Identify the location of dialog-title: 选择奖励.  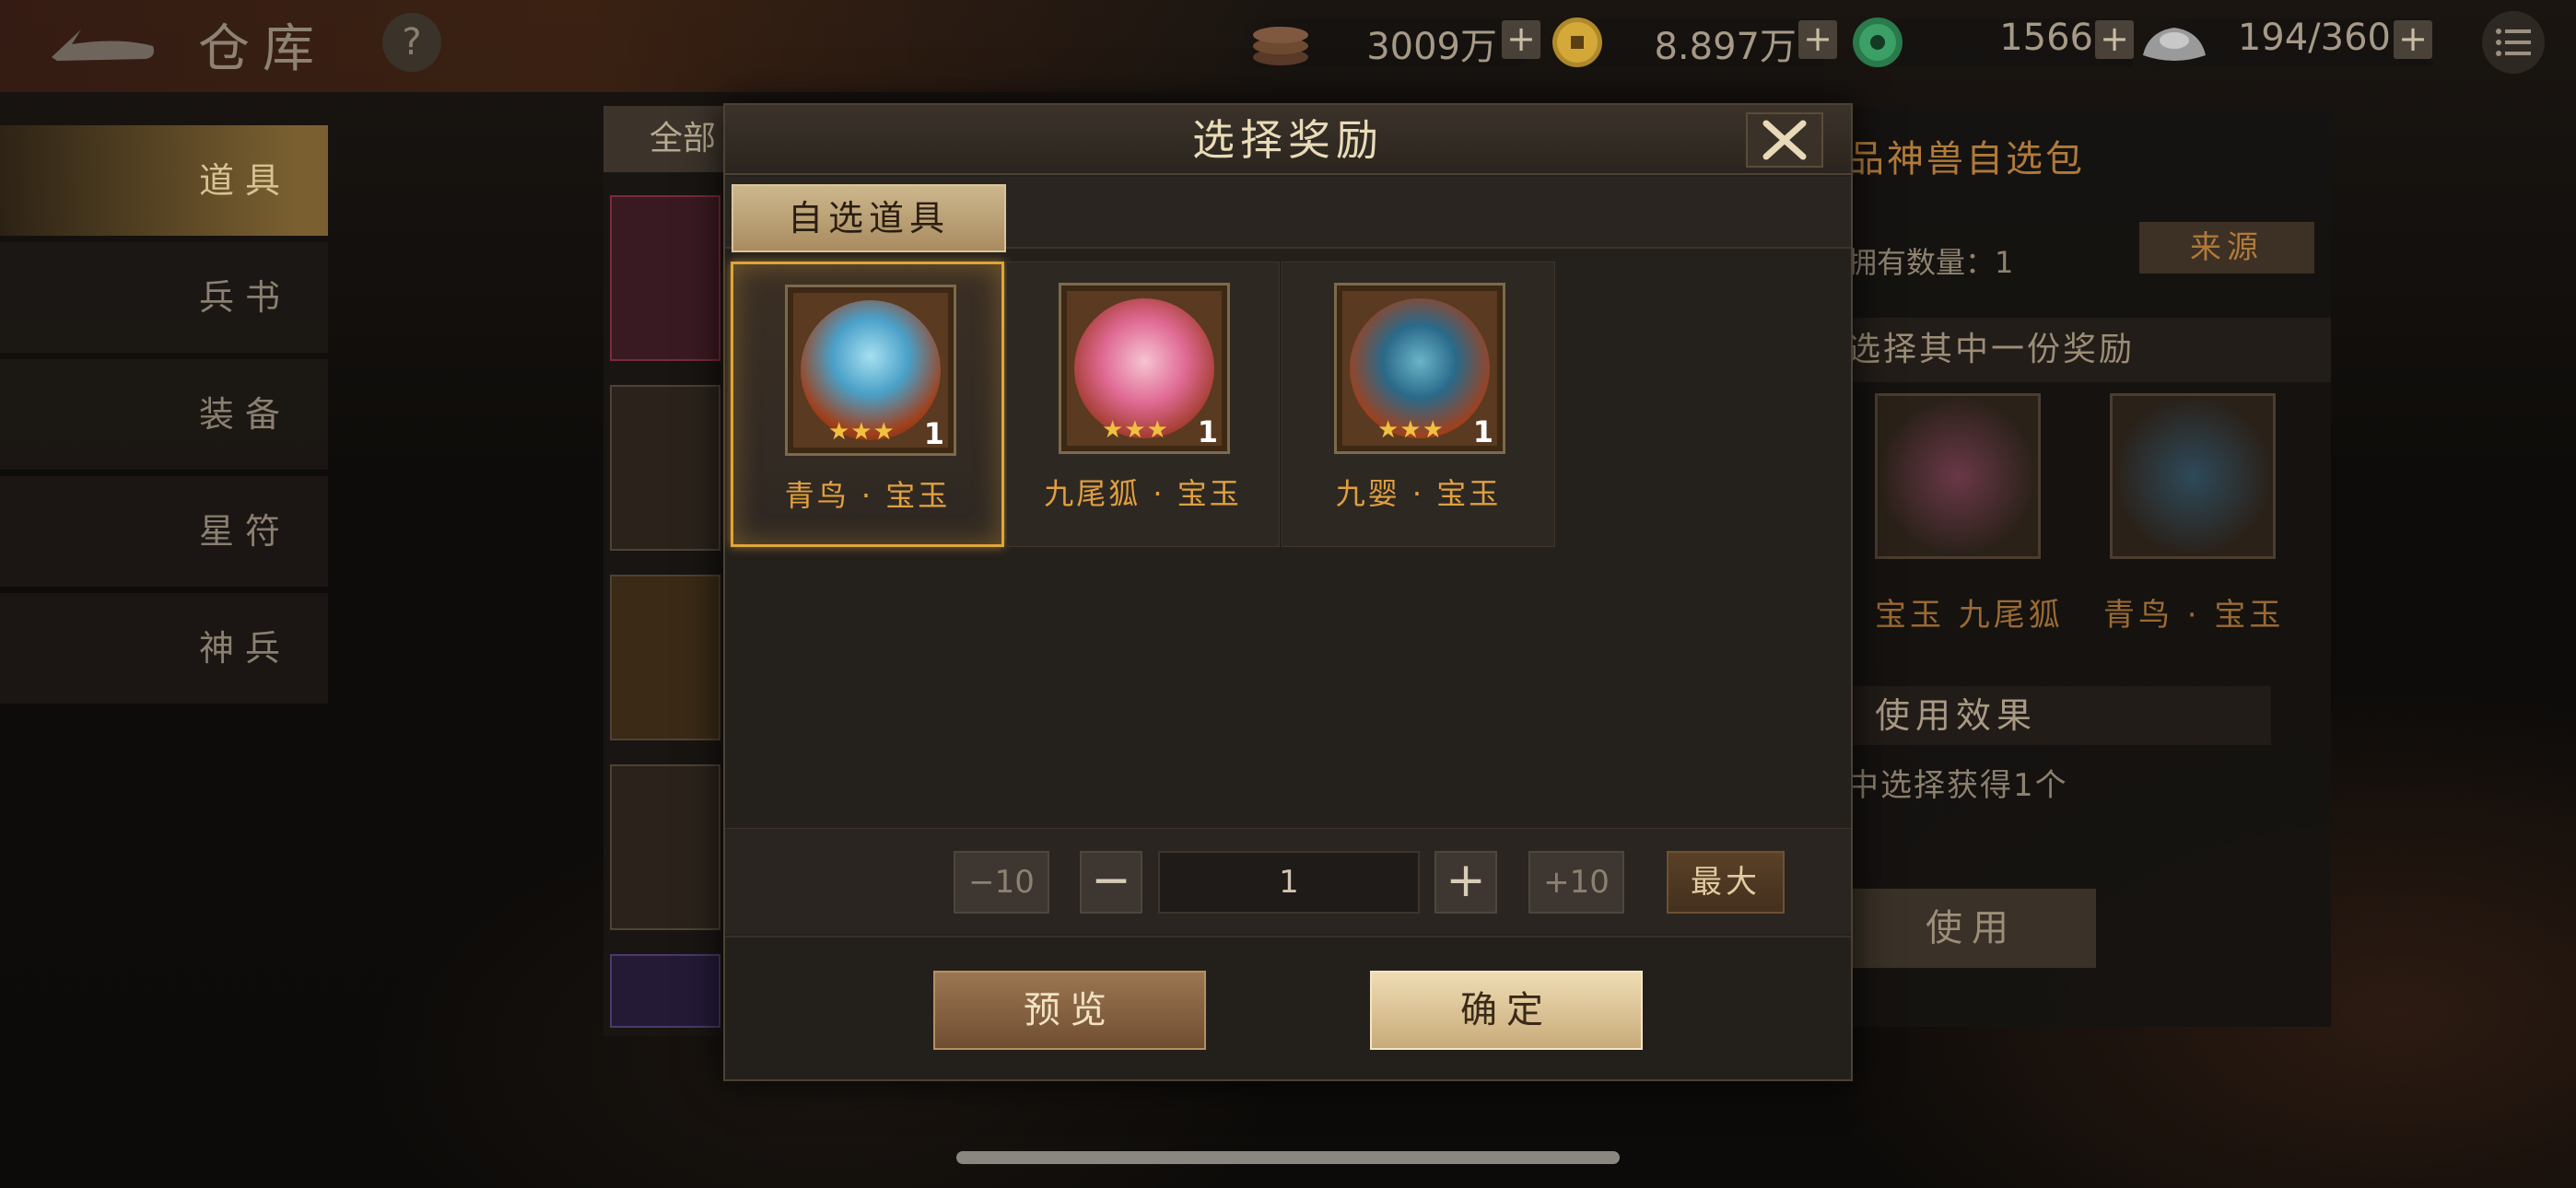
(1288, 140).